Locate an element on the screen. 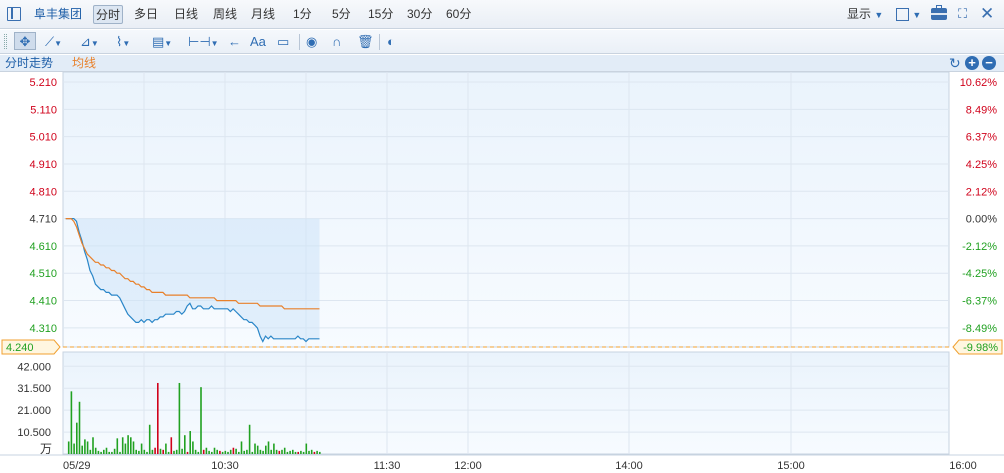  pct-tick-label: 10.62% is located at coordinates (979, 83).